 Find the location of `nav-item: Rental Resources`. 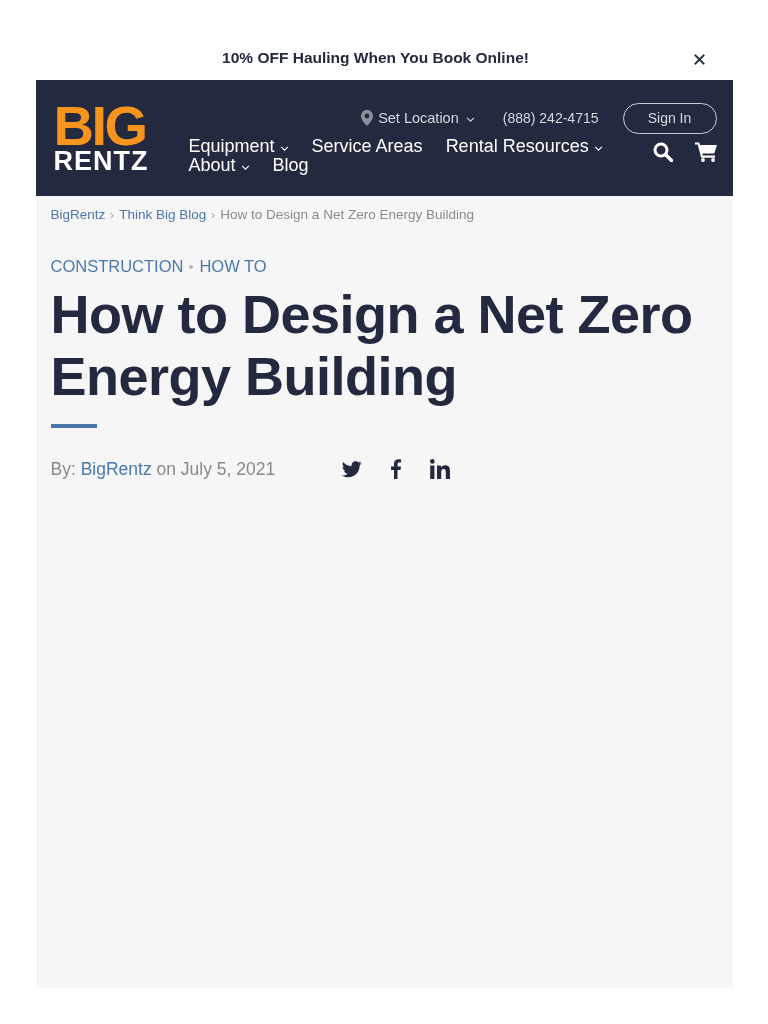

nav-item: Rental Resources is located at coordinates (524, 146).